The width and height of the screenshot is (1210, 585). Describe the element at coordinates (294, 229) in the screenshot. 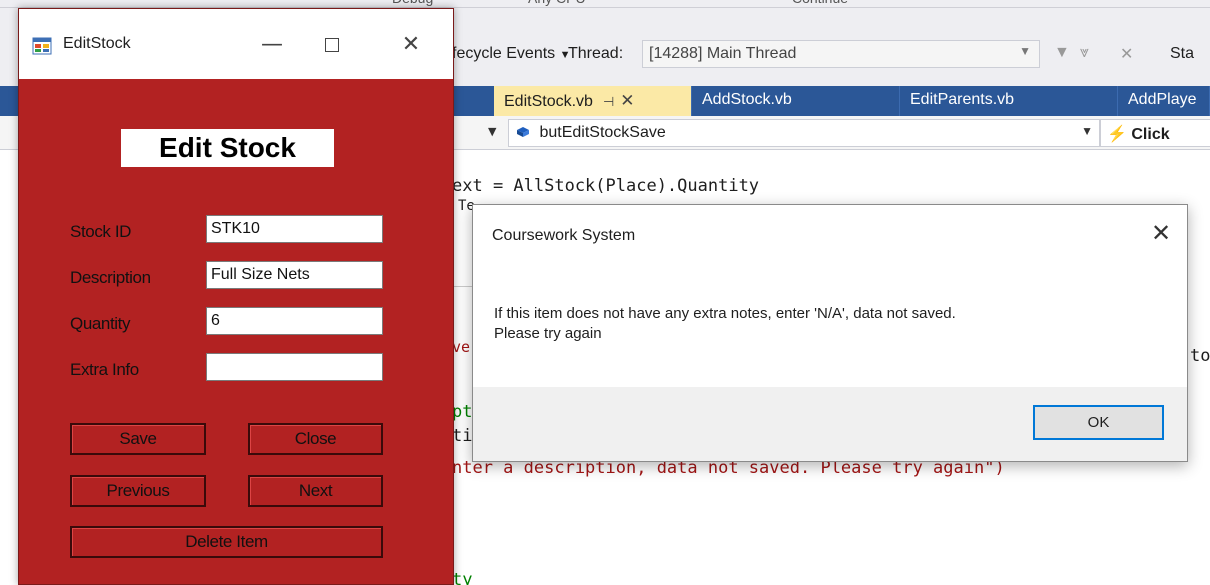

I see `stock-id-input` at that location.